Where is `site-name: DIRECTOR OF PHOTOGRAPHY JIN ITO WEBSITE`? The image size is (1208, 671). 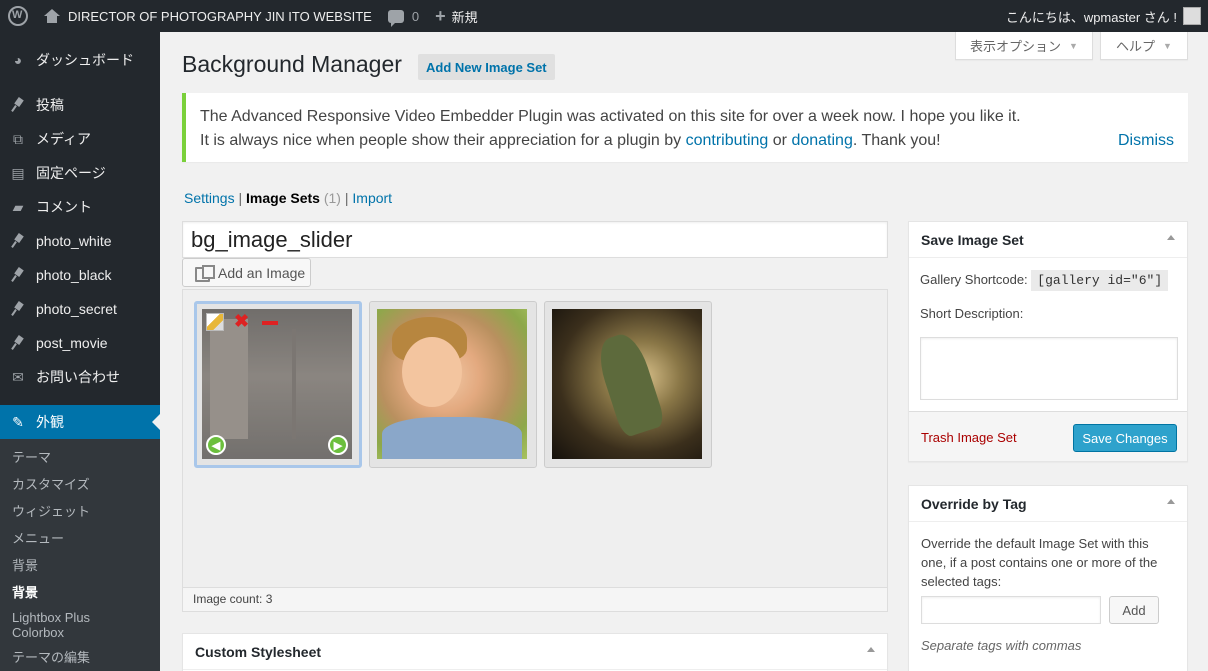 site-name: DIRECTOR OF PHOTOGRAPHY JIN ITO WEBSITE is located at coordinates (220, 16).